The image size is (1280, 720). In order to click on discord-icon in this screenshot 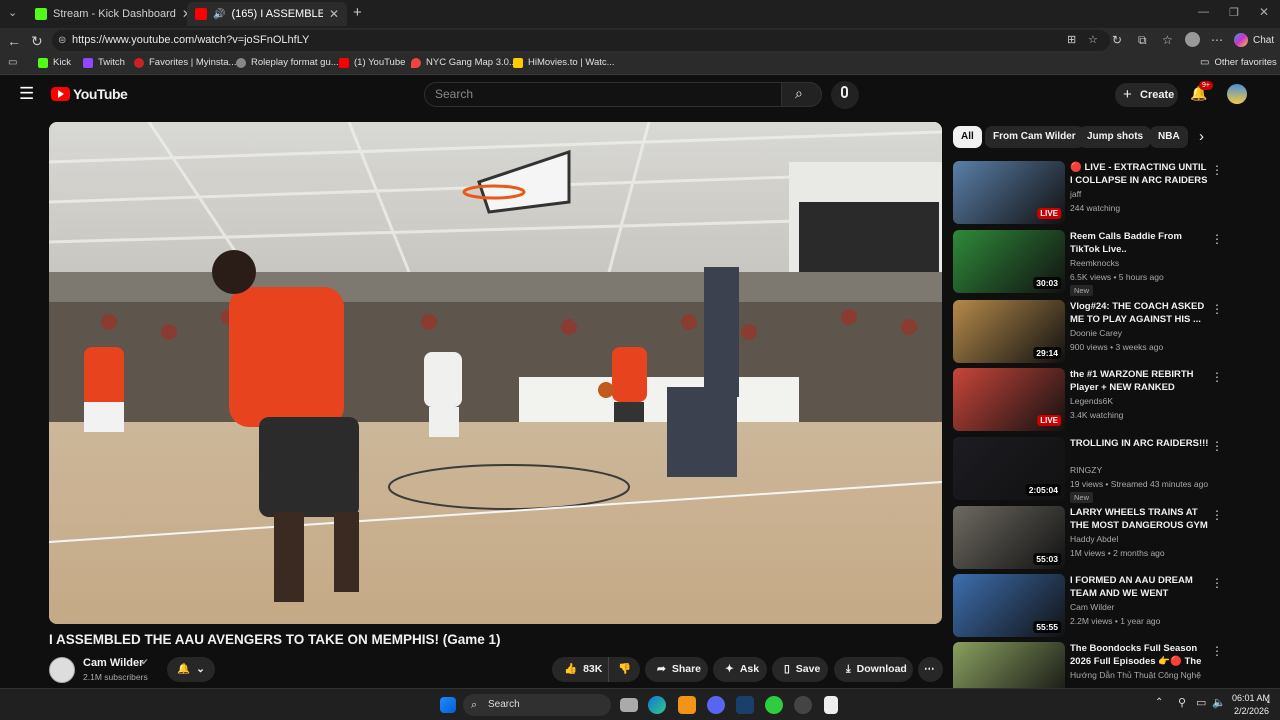, I will do `click(716, 705)`.